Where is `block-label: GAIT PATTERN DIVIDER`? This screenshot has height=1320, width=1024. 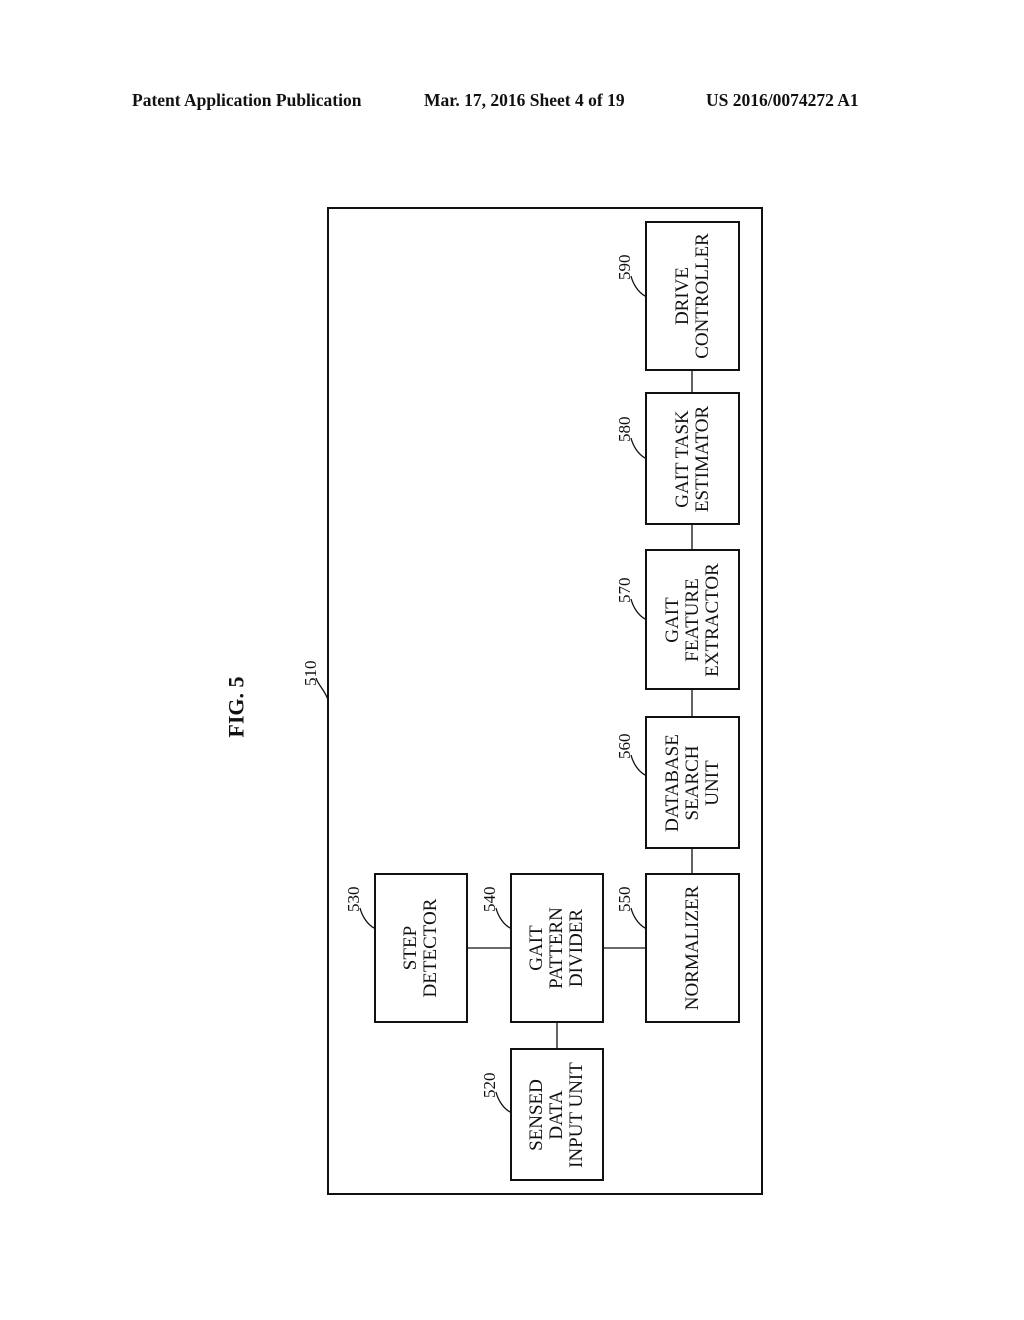
block-label: GAIT PATTERN DIVIDER is located at coordinates (556, 948).